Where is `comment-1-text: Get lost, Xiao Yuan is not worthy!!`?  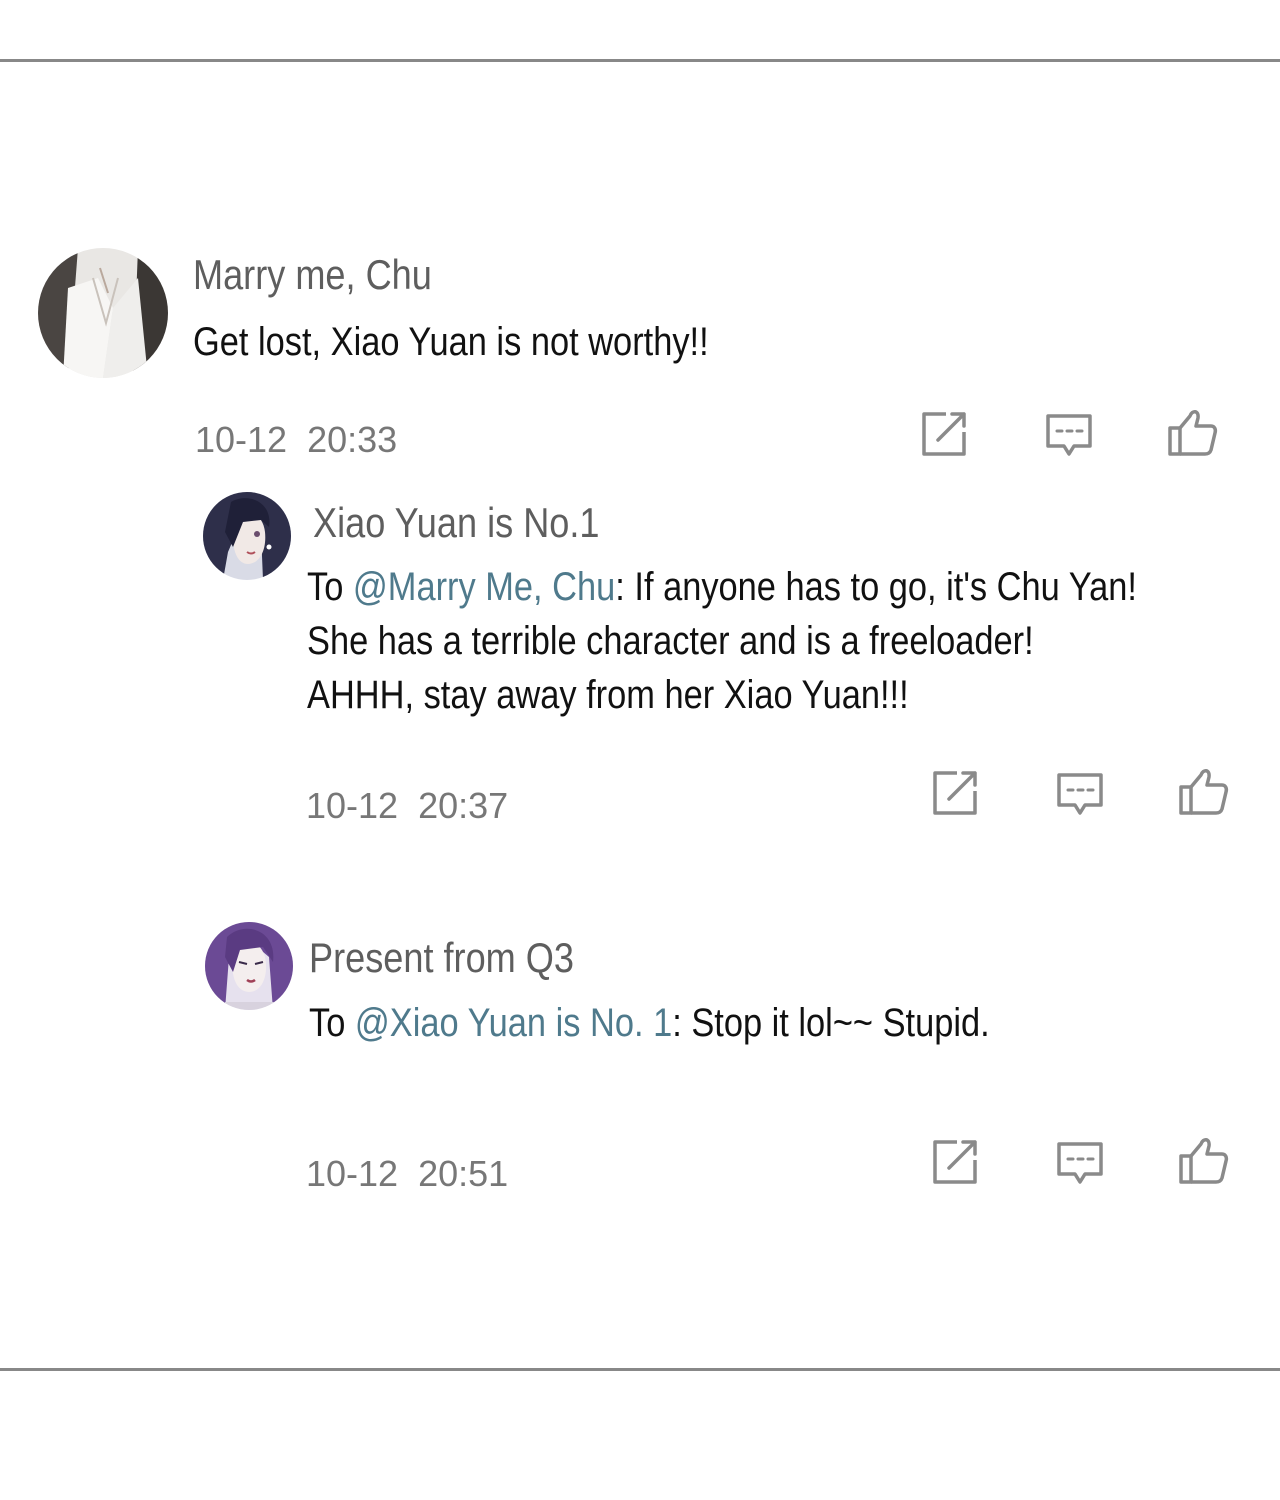
comment-1-text: Get lost, Xiao Yuan is not worthy!! is located at coordinates (451, 342).